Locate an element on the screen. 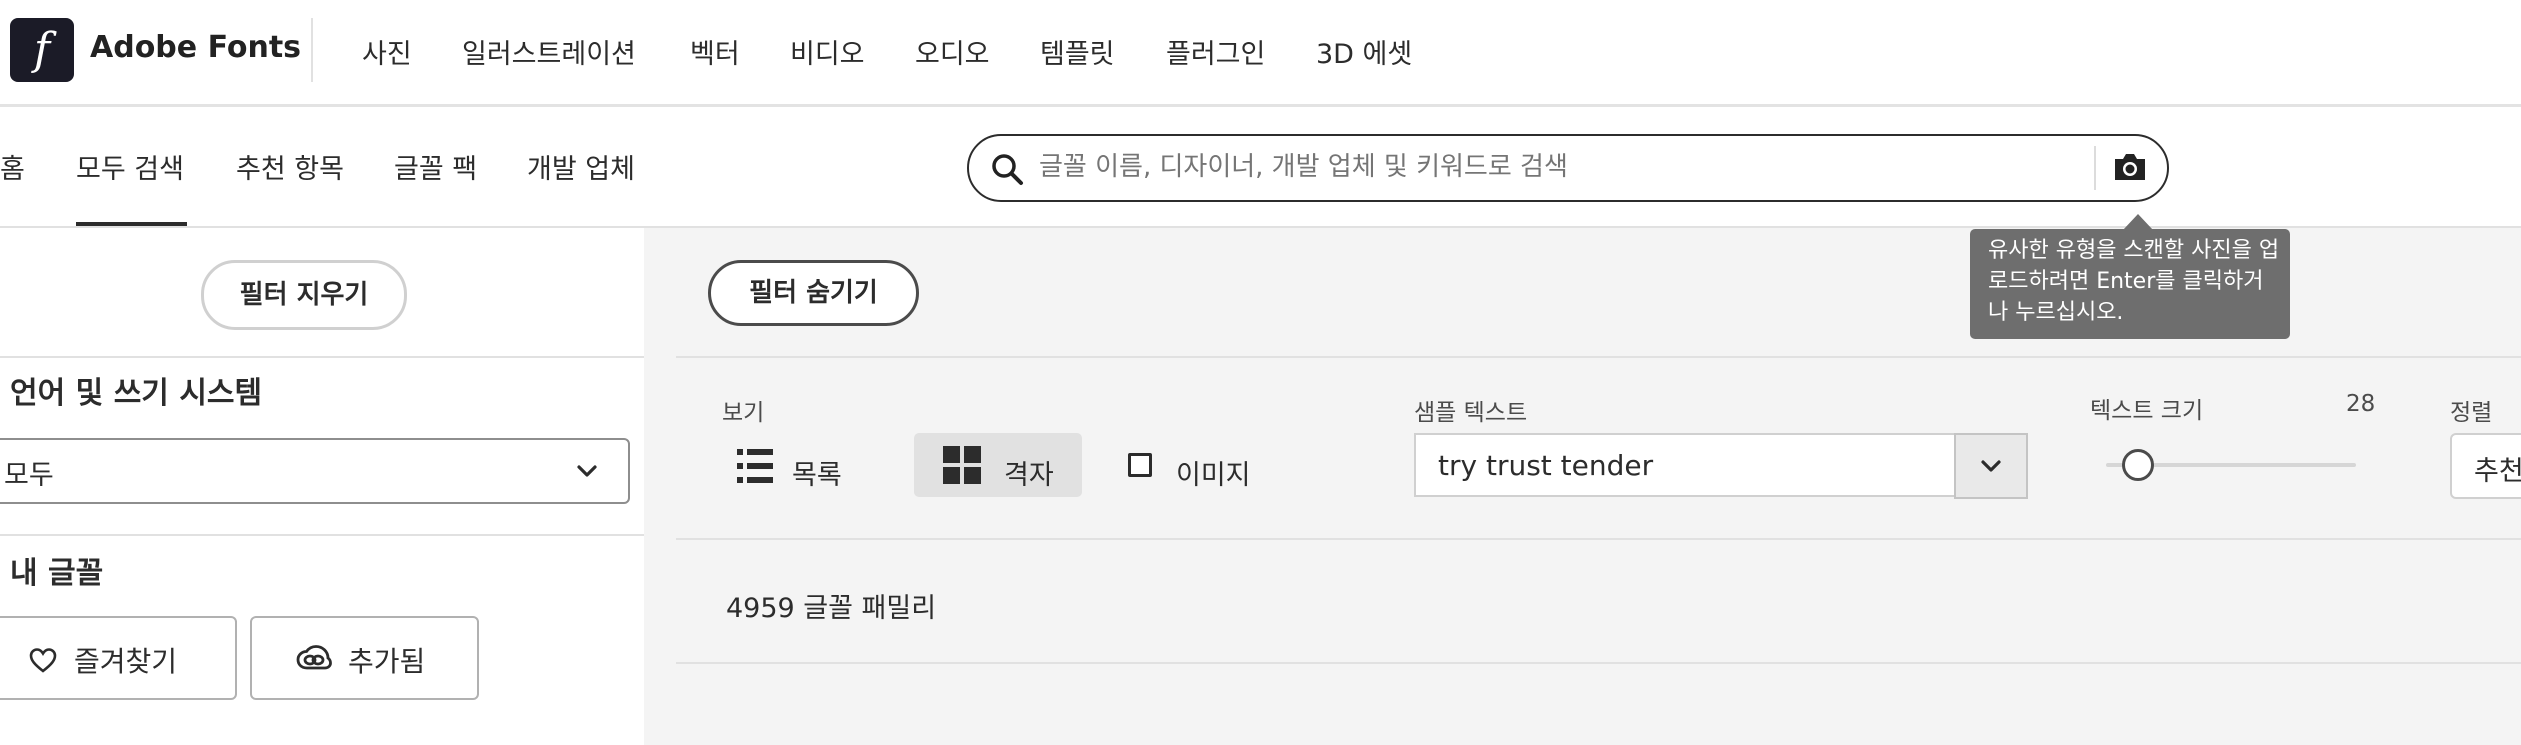 This screenshot has height=745, width=2521. tab-browse-all: 모두 검색 is located at coordinates (130, 166).